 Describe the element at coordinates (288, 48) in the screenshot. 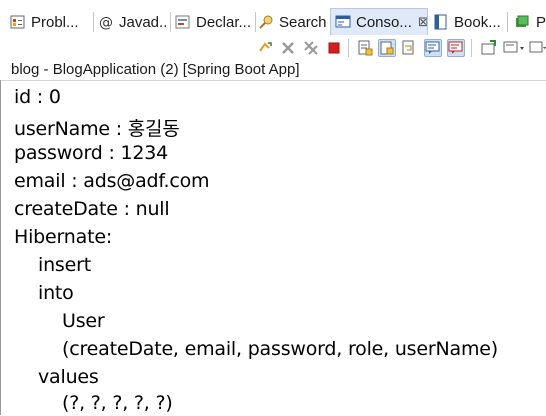

I see `remove-launch-icon` at that location.